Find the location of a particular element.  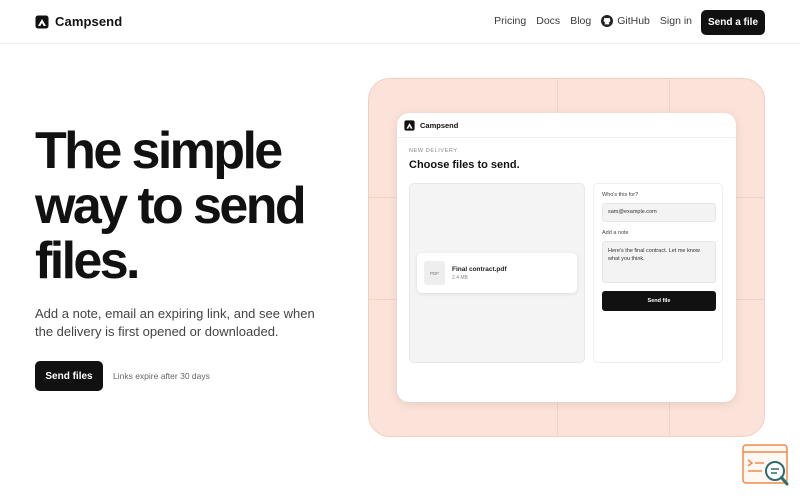

nav-pricing: Pricing is located at coordinates (510, 21).